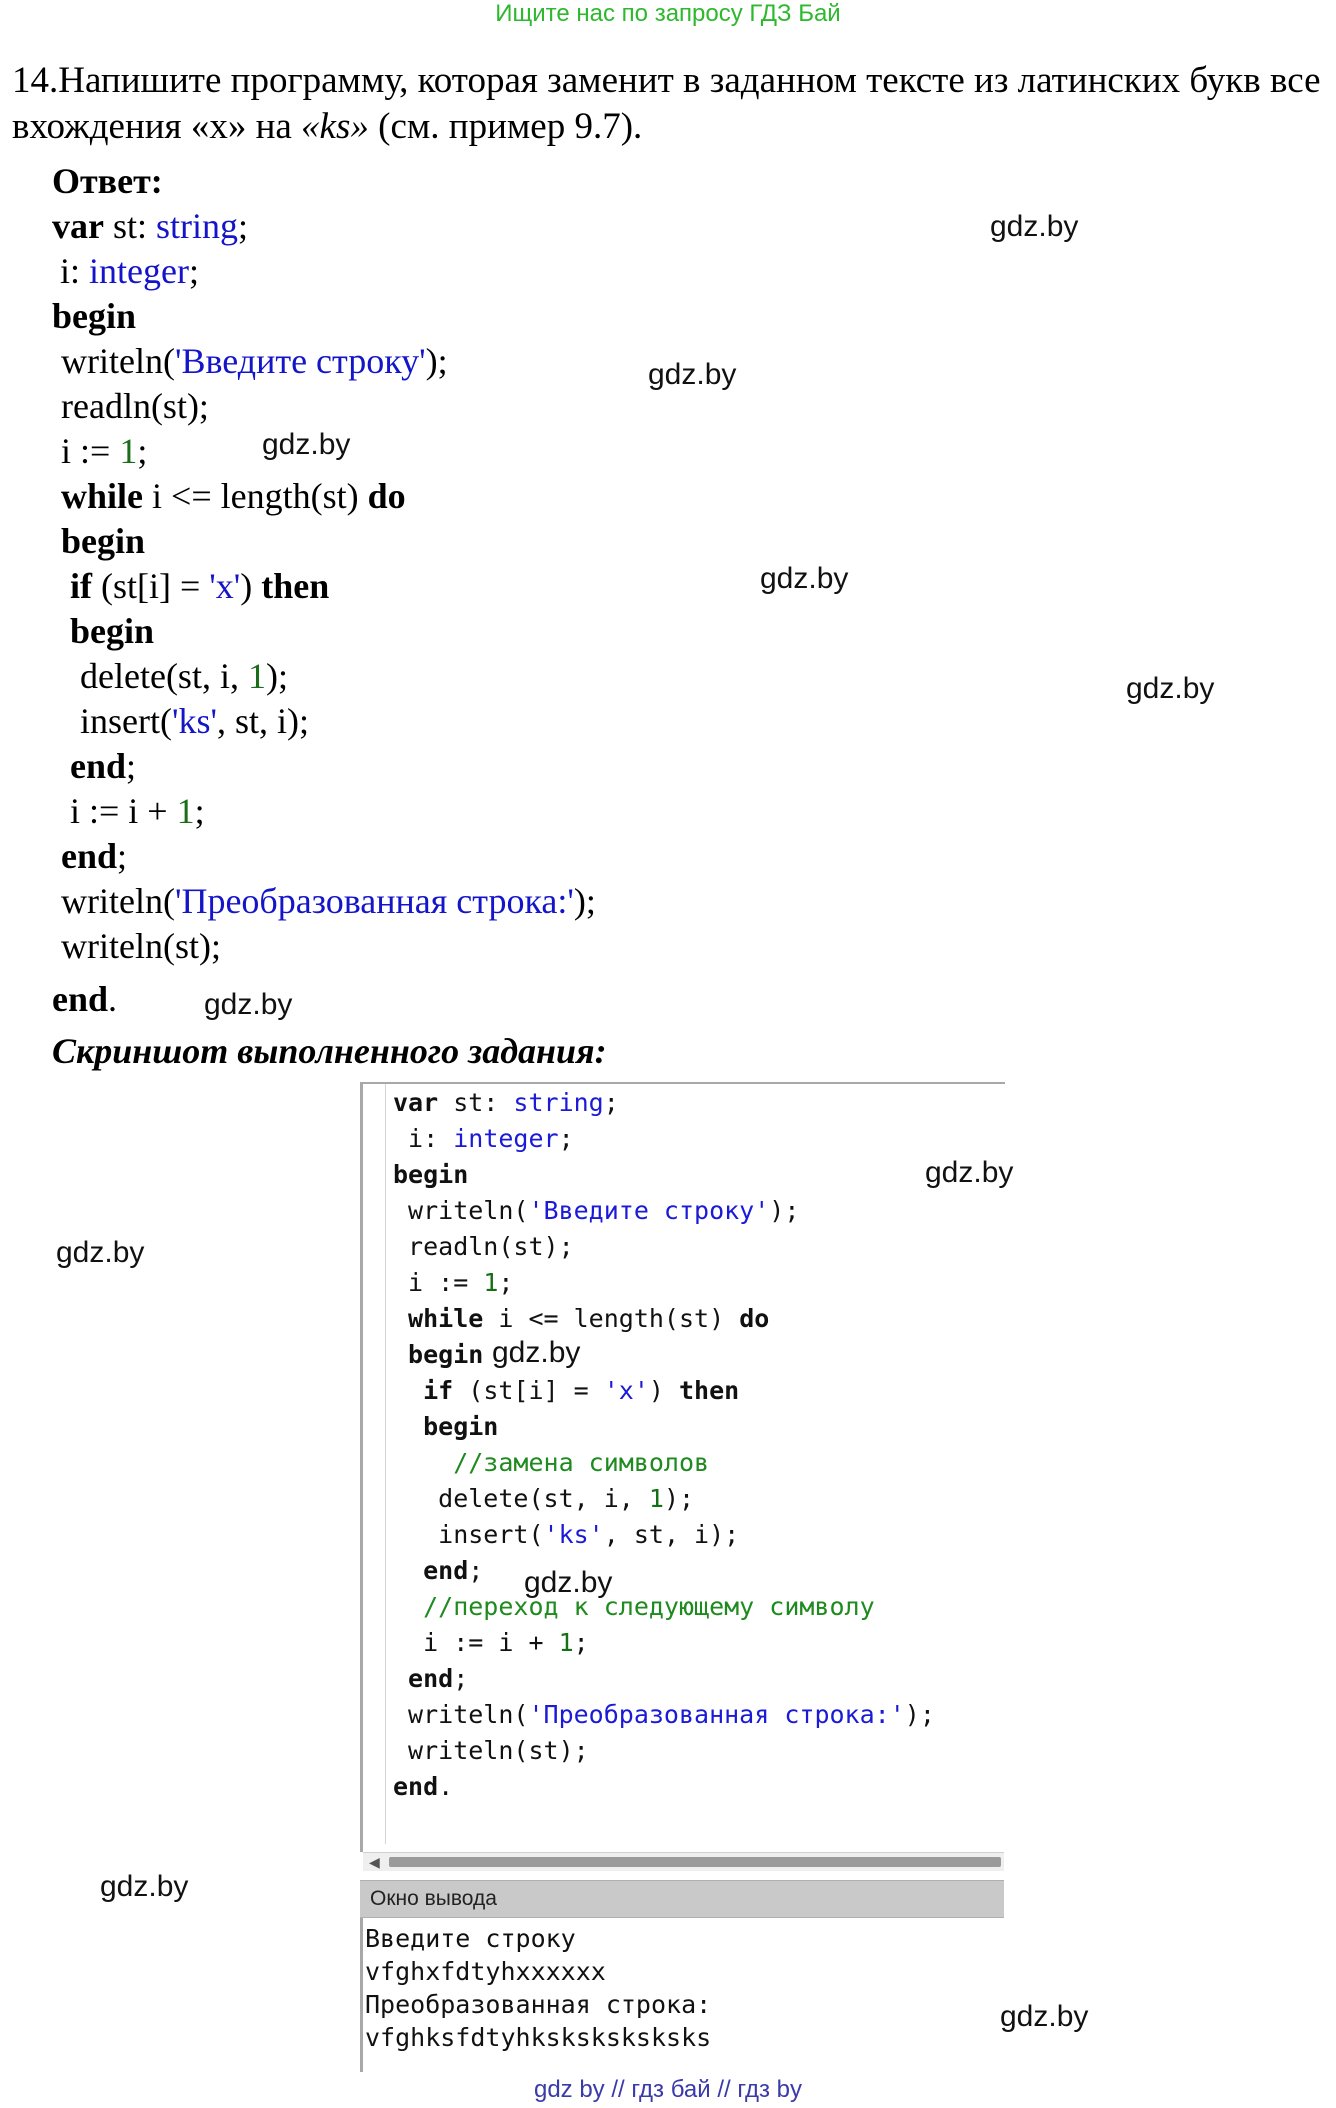  Describe the element at coordinates (558, 1102) in the screenshot. I see `editor-type: string` at that location.